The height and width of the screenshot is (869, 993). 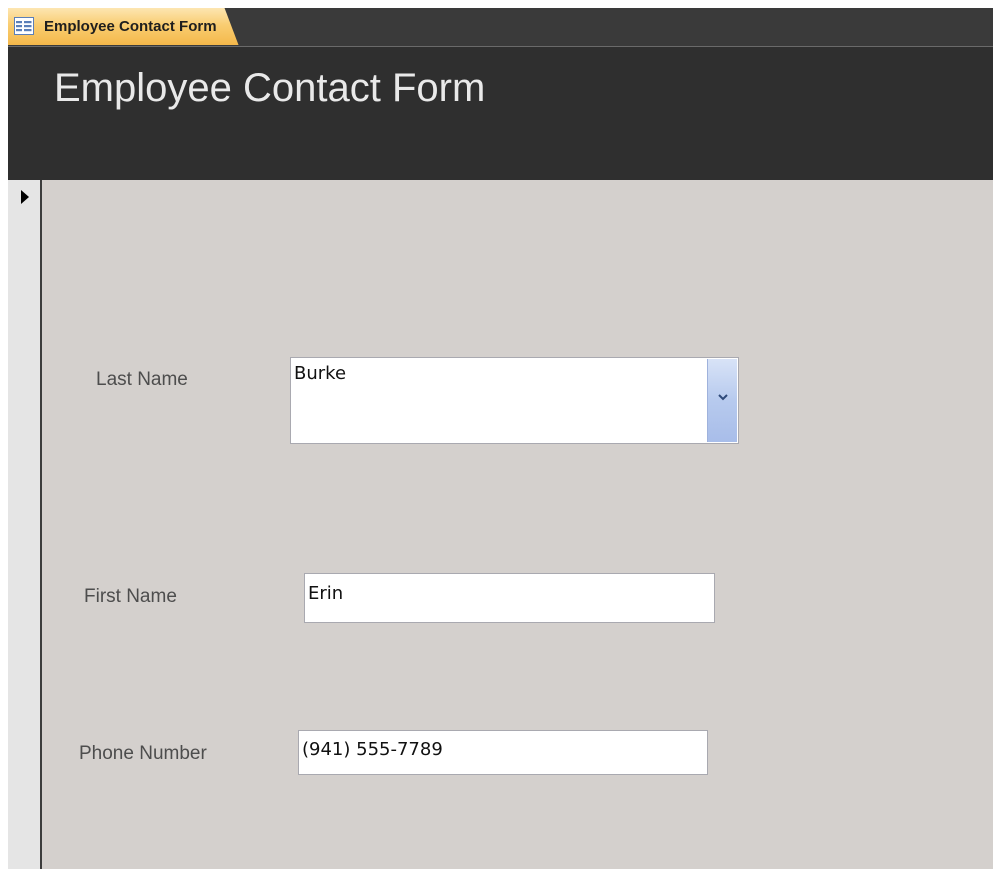 I want to click on last-name-dropdown-button, so click(x=722, y=400).